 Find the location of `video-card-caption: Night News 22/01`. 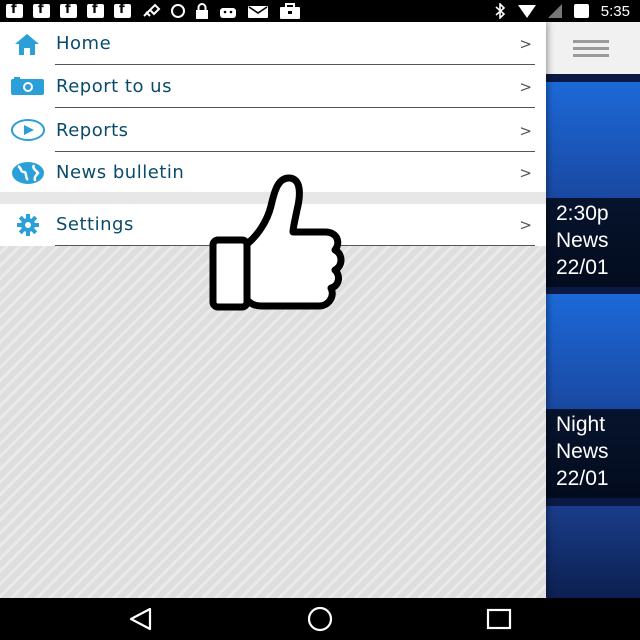

video-card-caption: Night News 22/01 is located at coordinates (593, 453).